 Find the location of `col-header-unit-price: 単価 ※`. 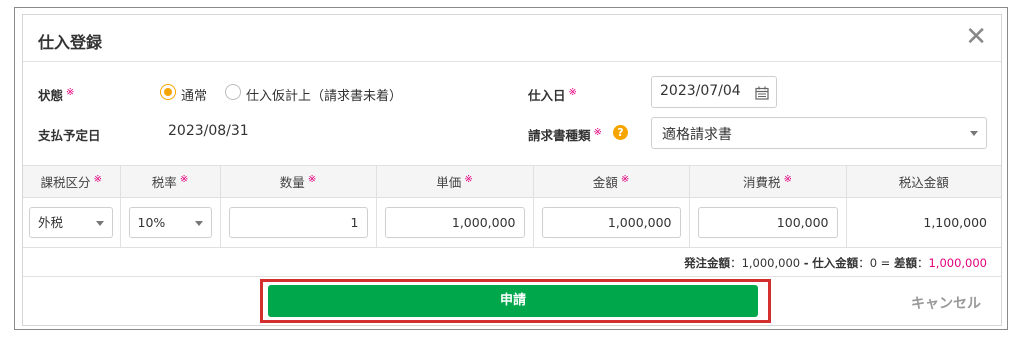

col-header-unit-price: 単価 ※ is located at coordinates (454, 181).